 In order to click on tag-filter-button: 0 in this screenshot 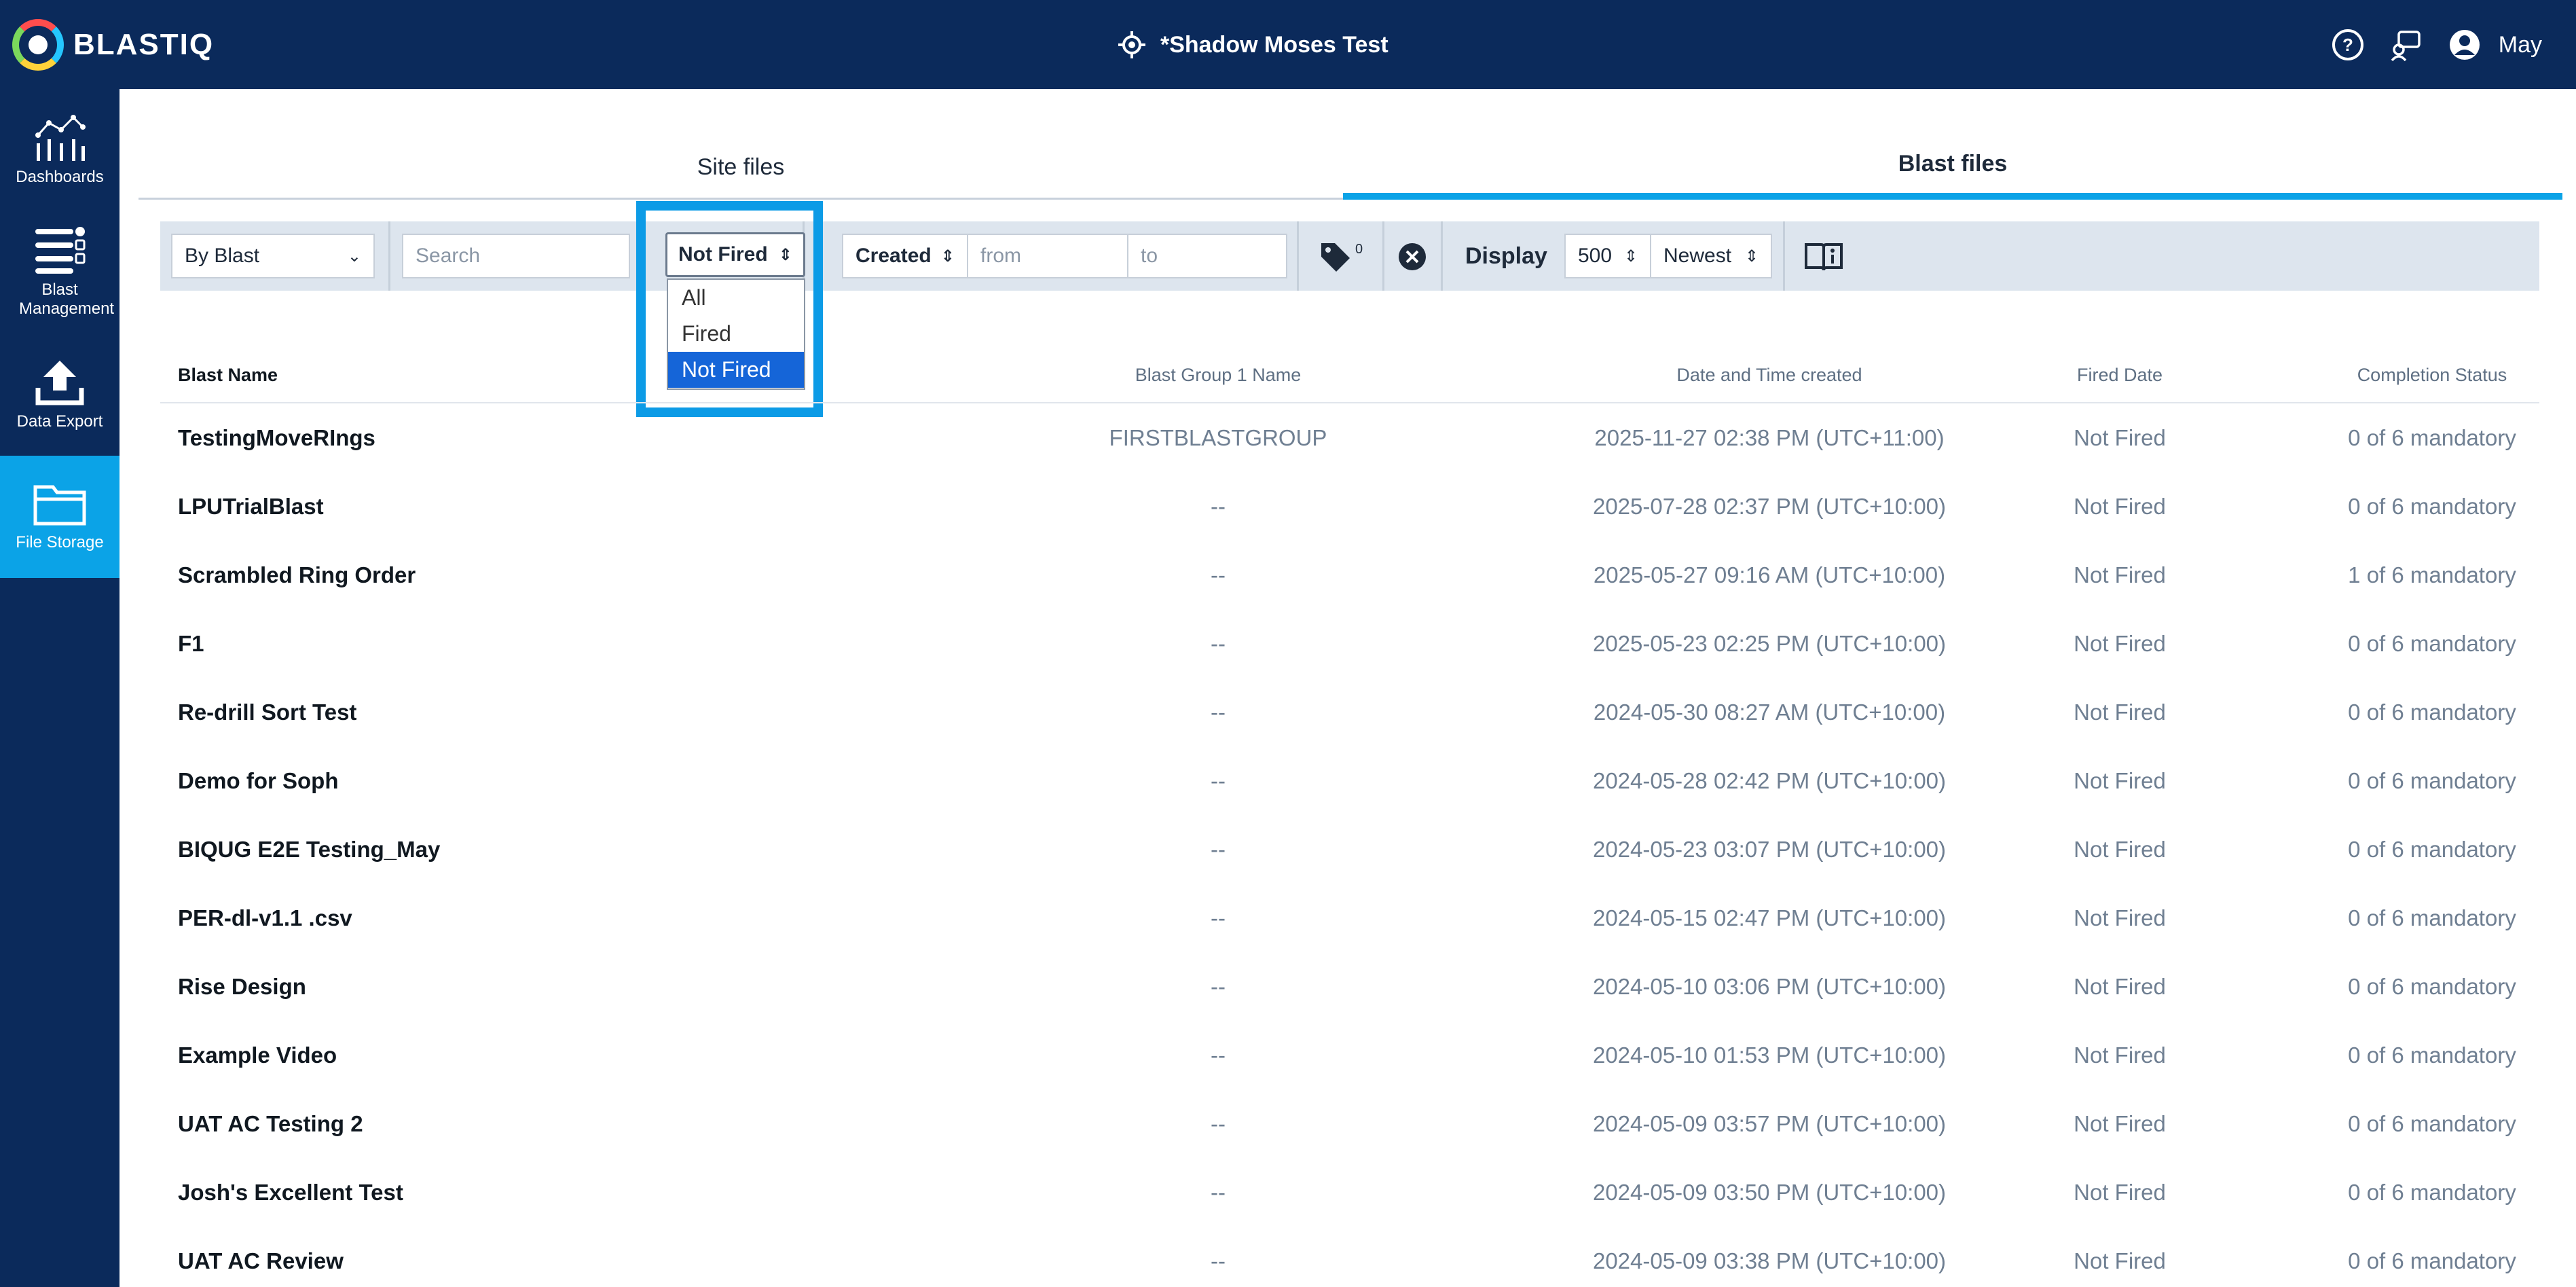, I will do `click(1341, 256)`.